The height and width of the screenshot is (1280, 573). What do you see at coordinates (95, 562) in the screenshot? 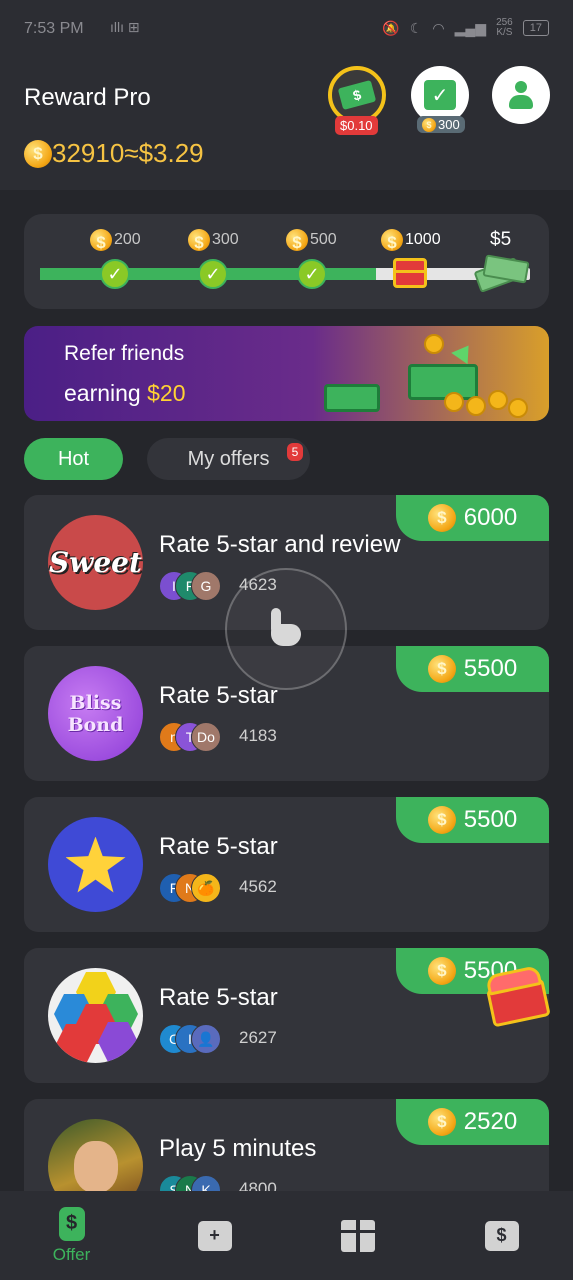
I see `app-icon-text: Sweet` at bounding box center [95, 562].